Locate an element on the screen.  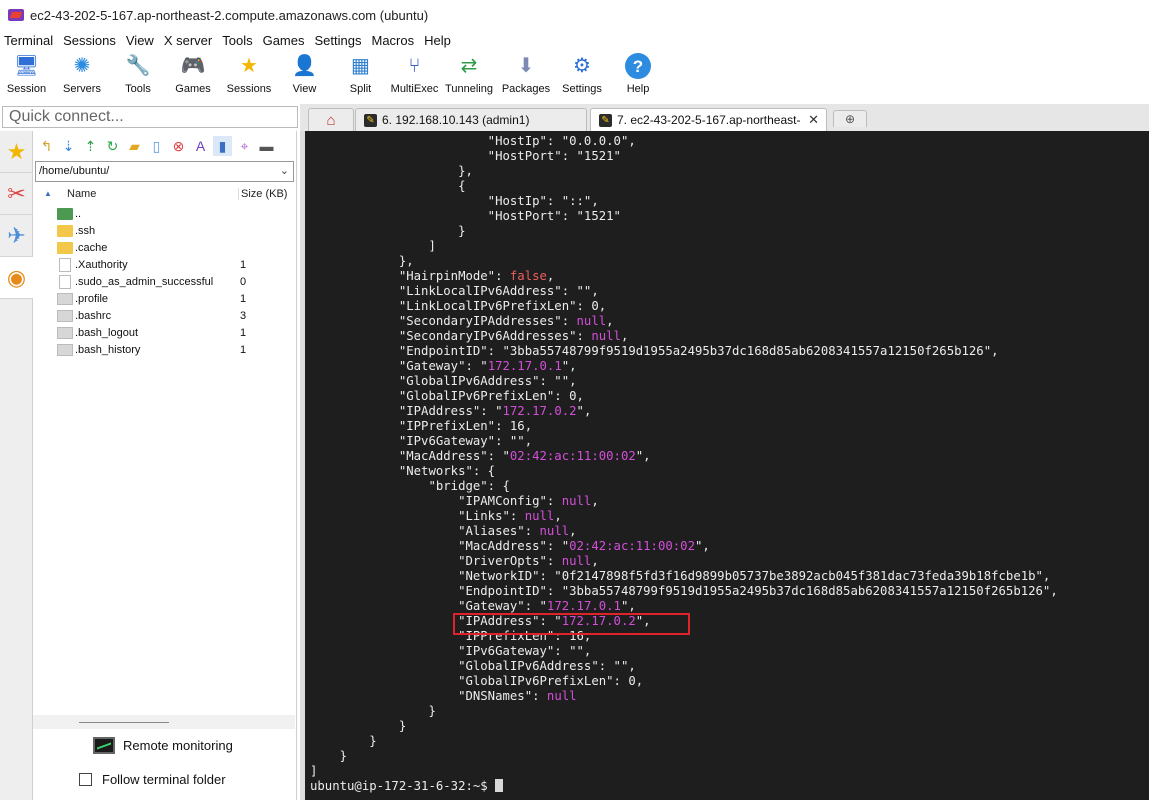
terminal-line: "IPAddress": "172.17.0.2", is located at coordinates (729, 621).